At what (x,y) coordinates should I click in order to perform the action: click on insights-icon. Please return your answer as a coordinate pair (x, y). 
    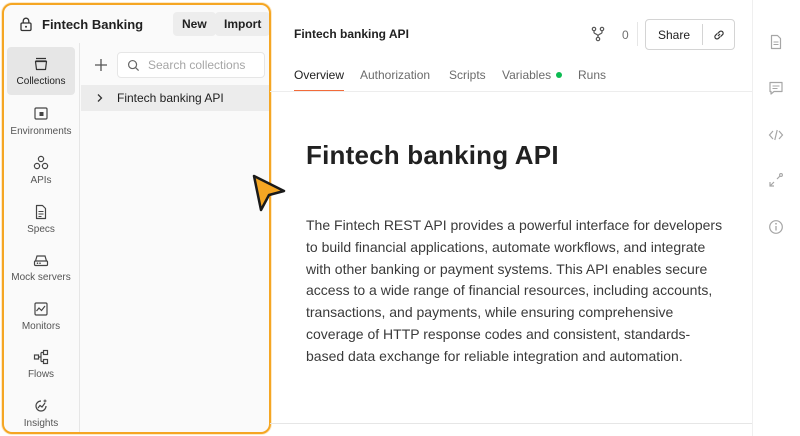
    Looking at the image, I should click on (41, 405).